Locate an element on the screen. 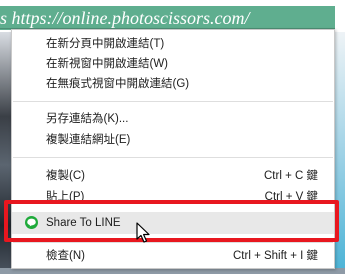  menu-item-open-incognito: 在無痕式視窗中開啟連結(G) is located at coordinates (173, 84).